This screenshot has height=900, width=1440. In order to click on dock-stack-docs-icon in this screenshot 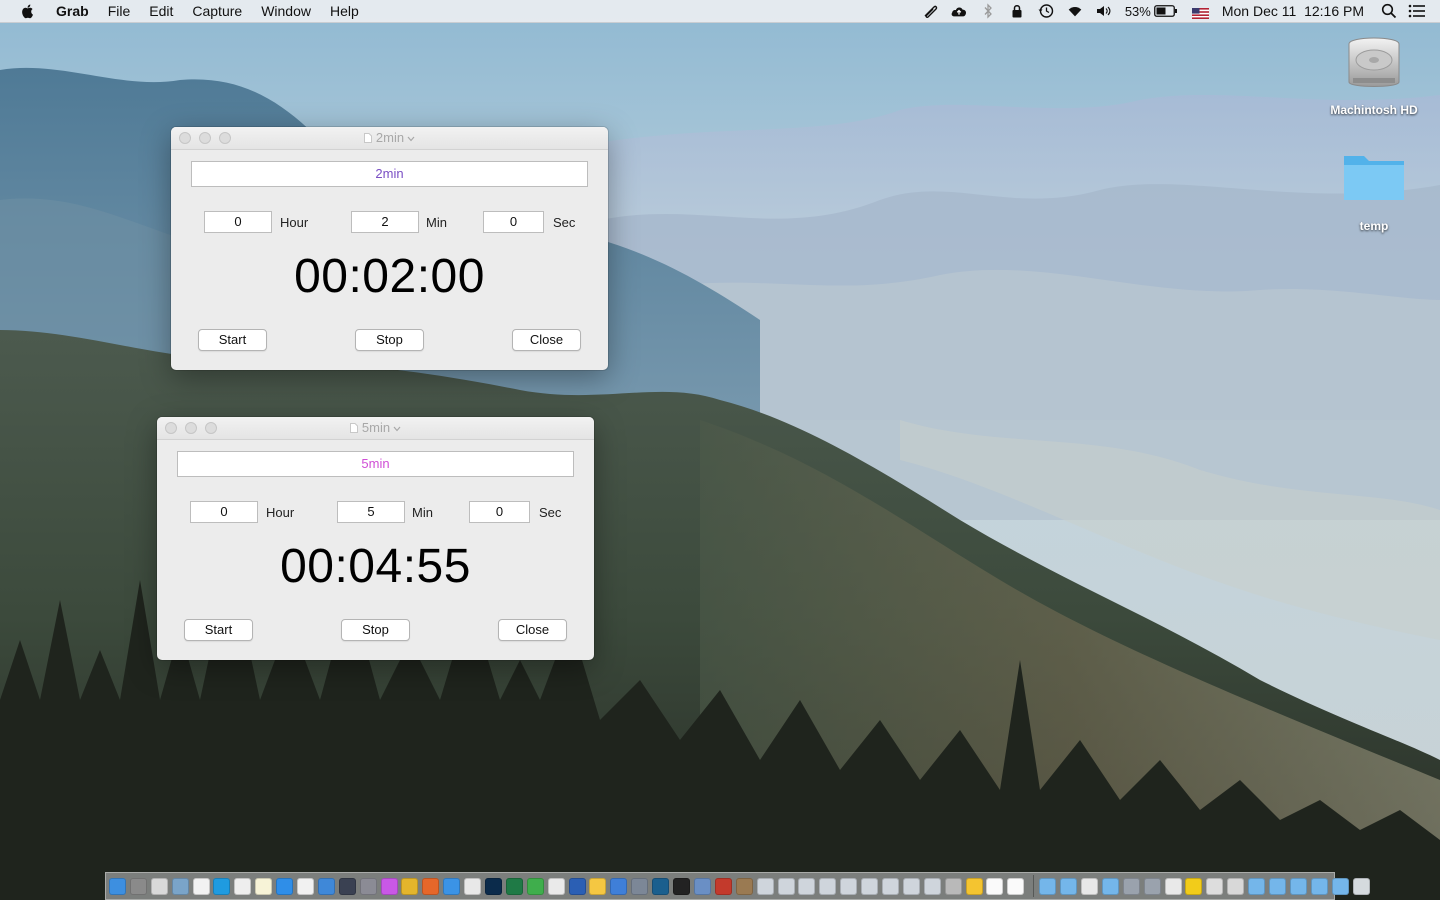, I will do `click(1215, 886)`.